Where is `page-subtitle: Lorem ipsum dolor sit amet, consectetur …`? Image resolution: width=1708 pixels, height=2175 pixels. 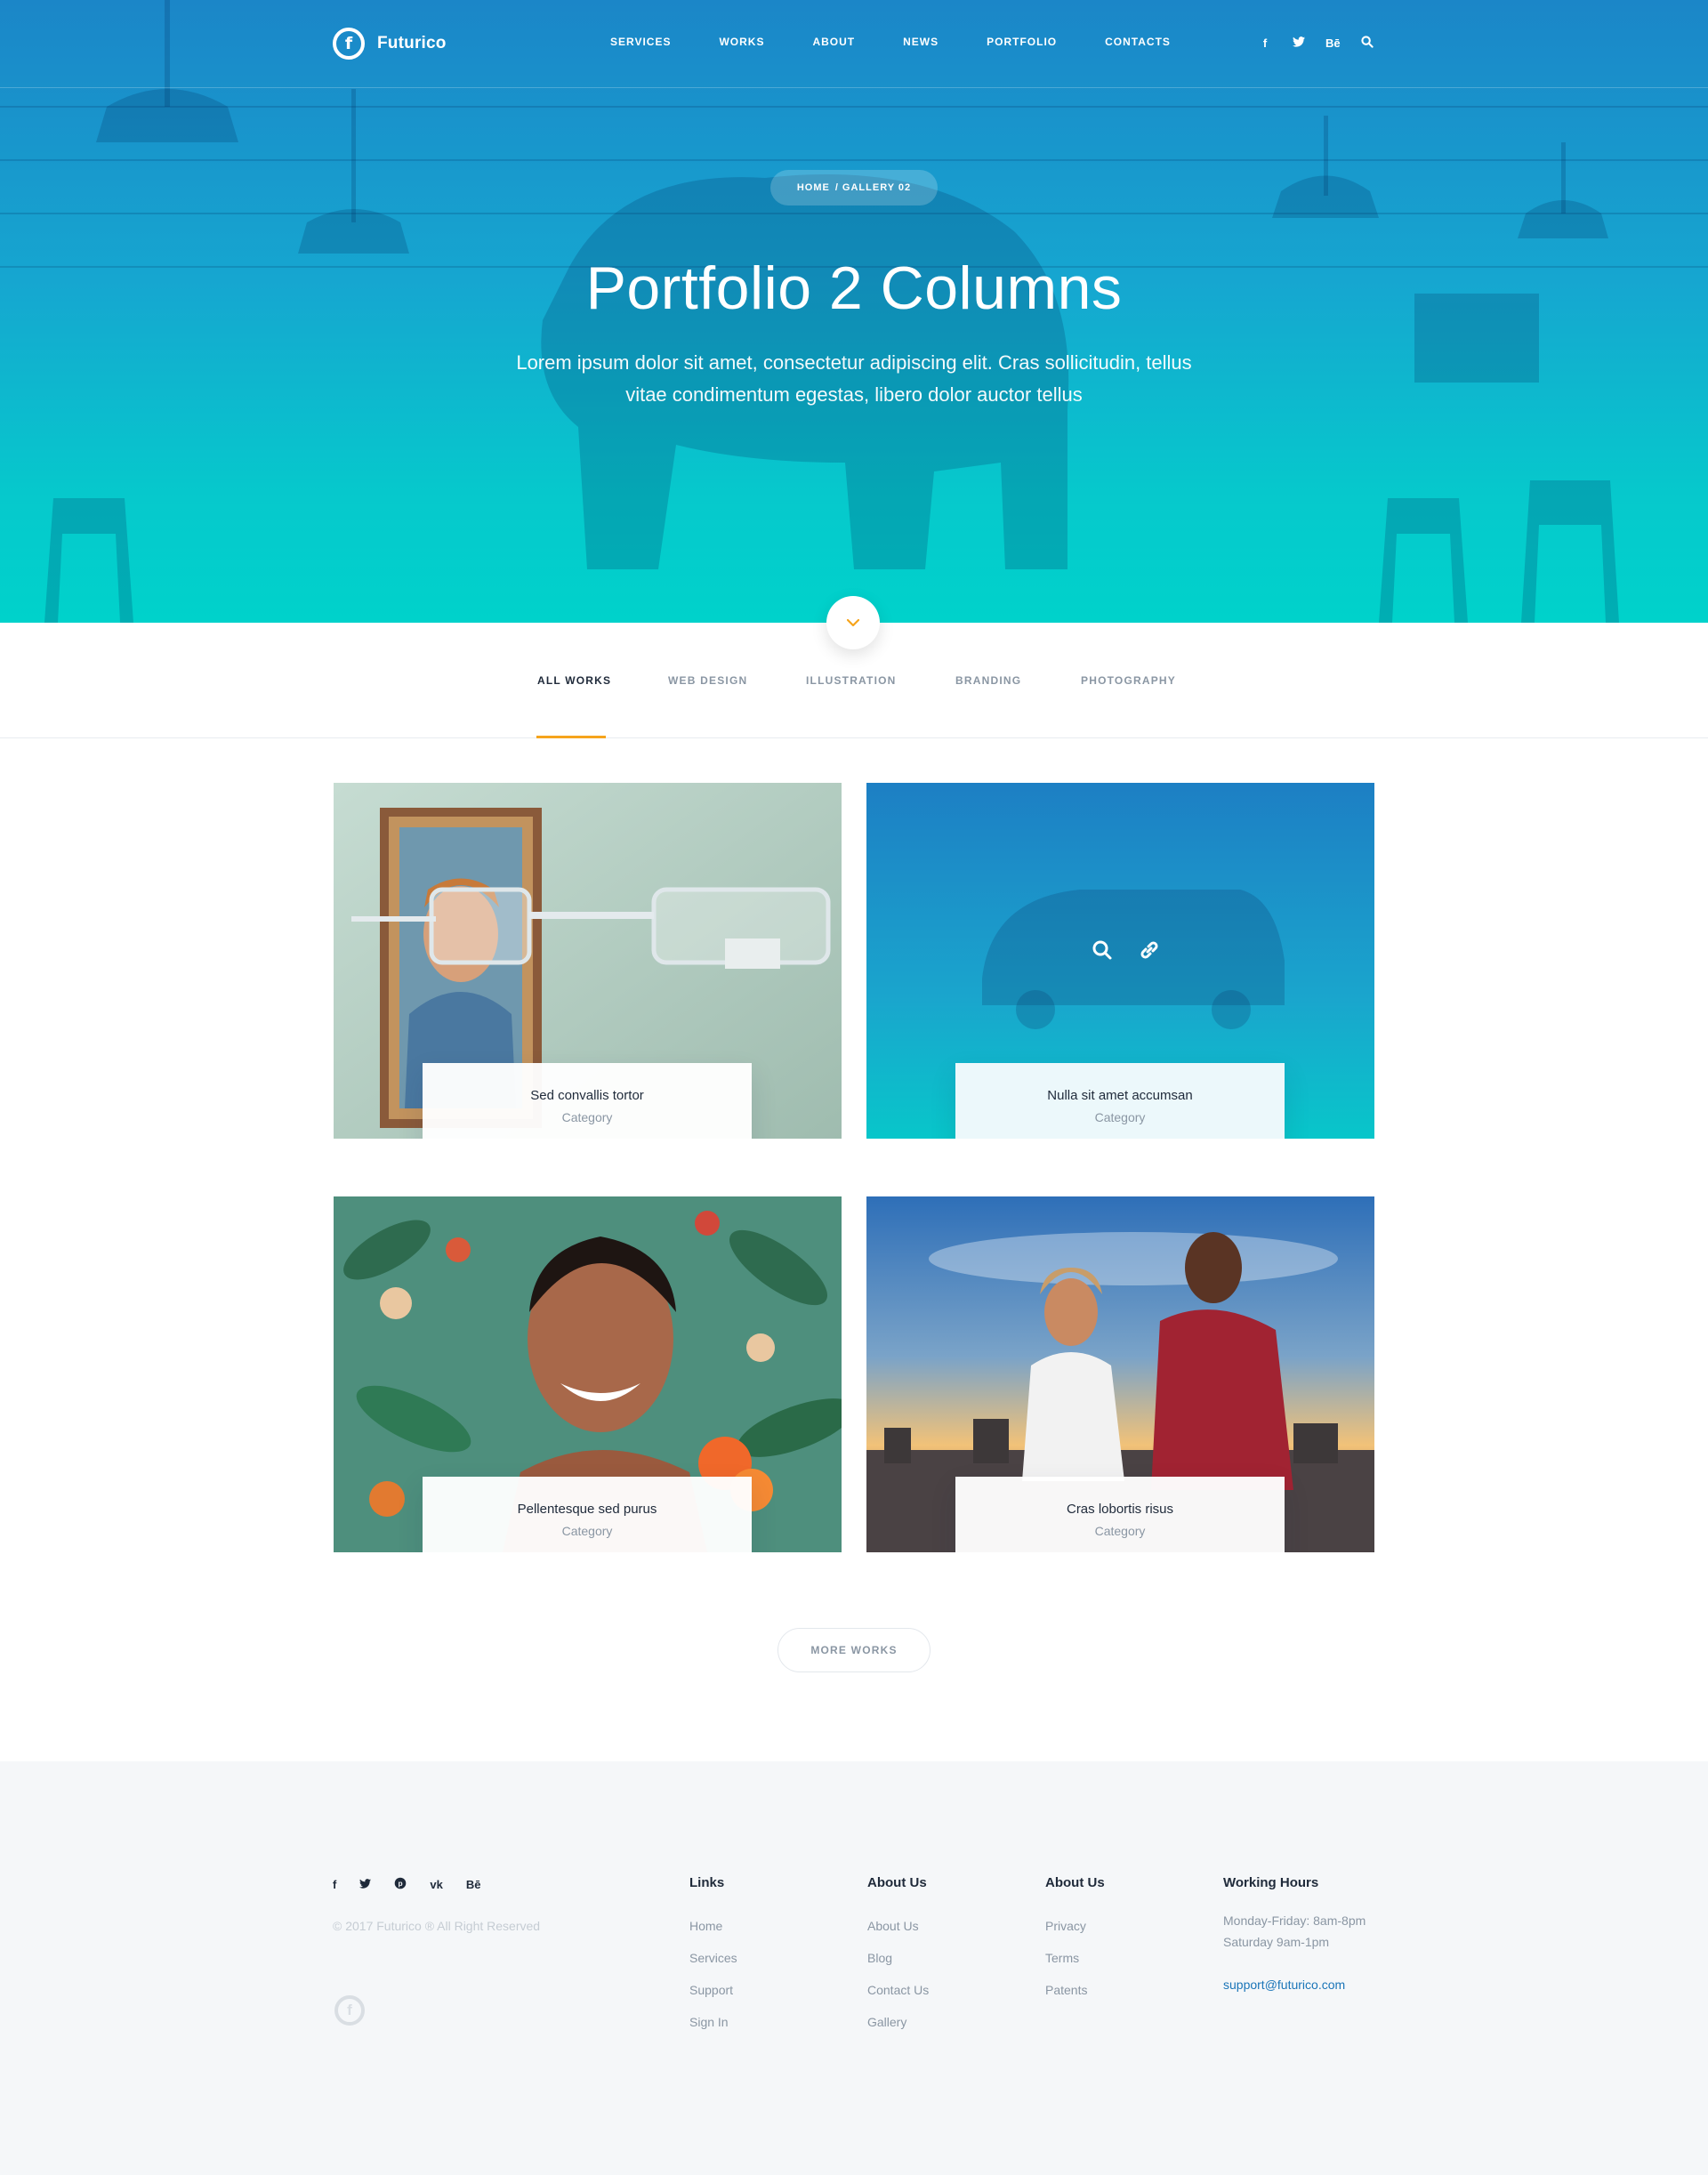 page-subtitle: Lorem ipsum dolor sit amet, consectetur … is located at coordinates (854, 378).